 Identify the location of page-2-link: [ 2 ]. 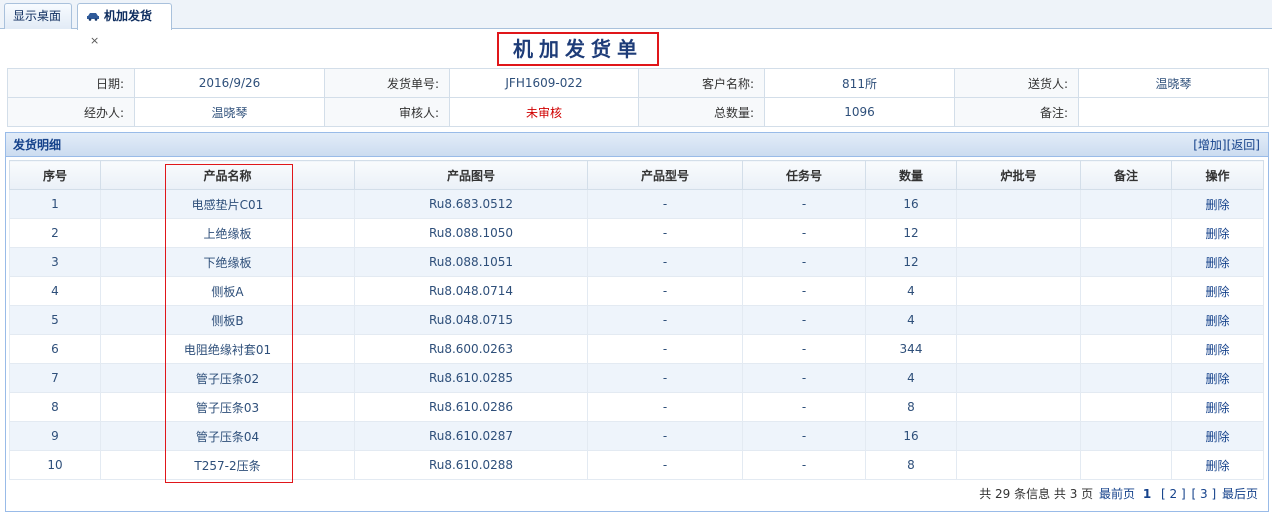
(1173, 494).